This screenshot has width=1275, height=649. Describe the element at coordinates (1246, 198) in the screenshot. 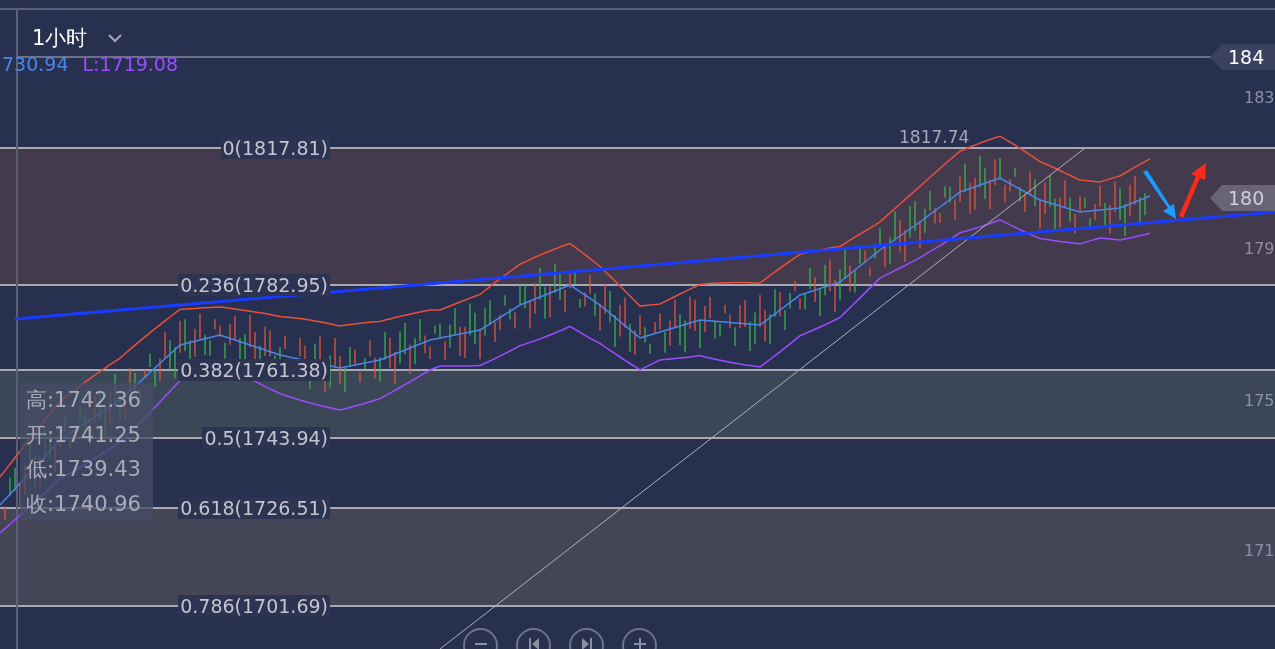

I see `price-axis-label: 180` at that location.